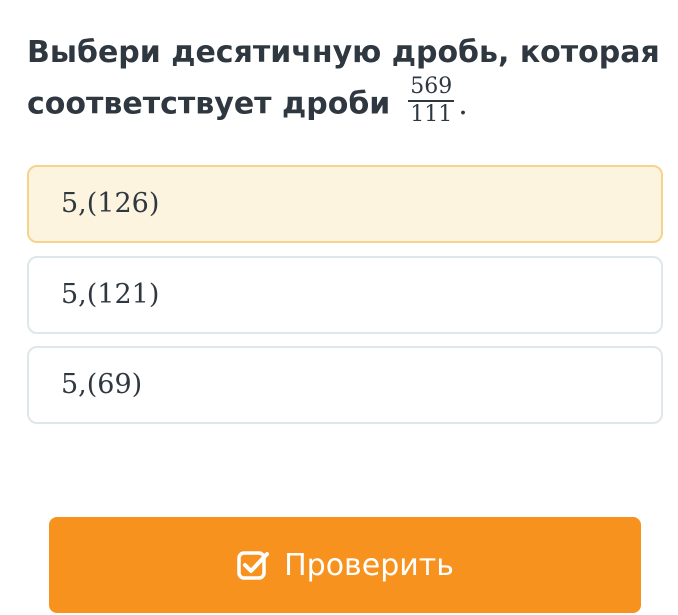 This screenshot has height=615, width=678. What do you see at coordinates (431, 88) in the screenshot?
I see `fraction-numerator: 569` at bounding box center [431, 88].